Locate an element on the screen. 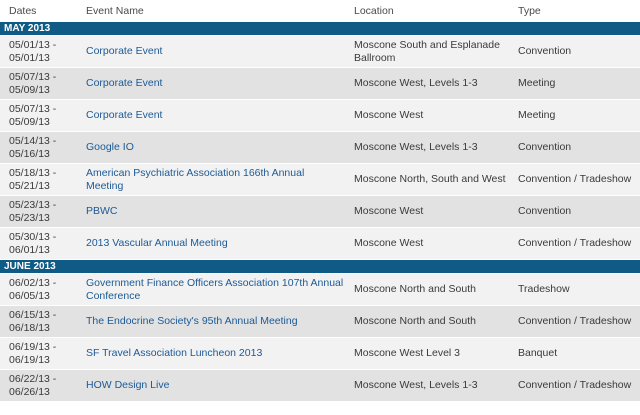 The image size is (640, 415). event-type: Banquet is located at coordinates (538, 353).